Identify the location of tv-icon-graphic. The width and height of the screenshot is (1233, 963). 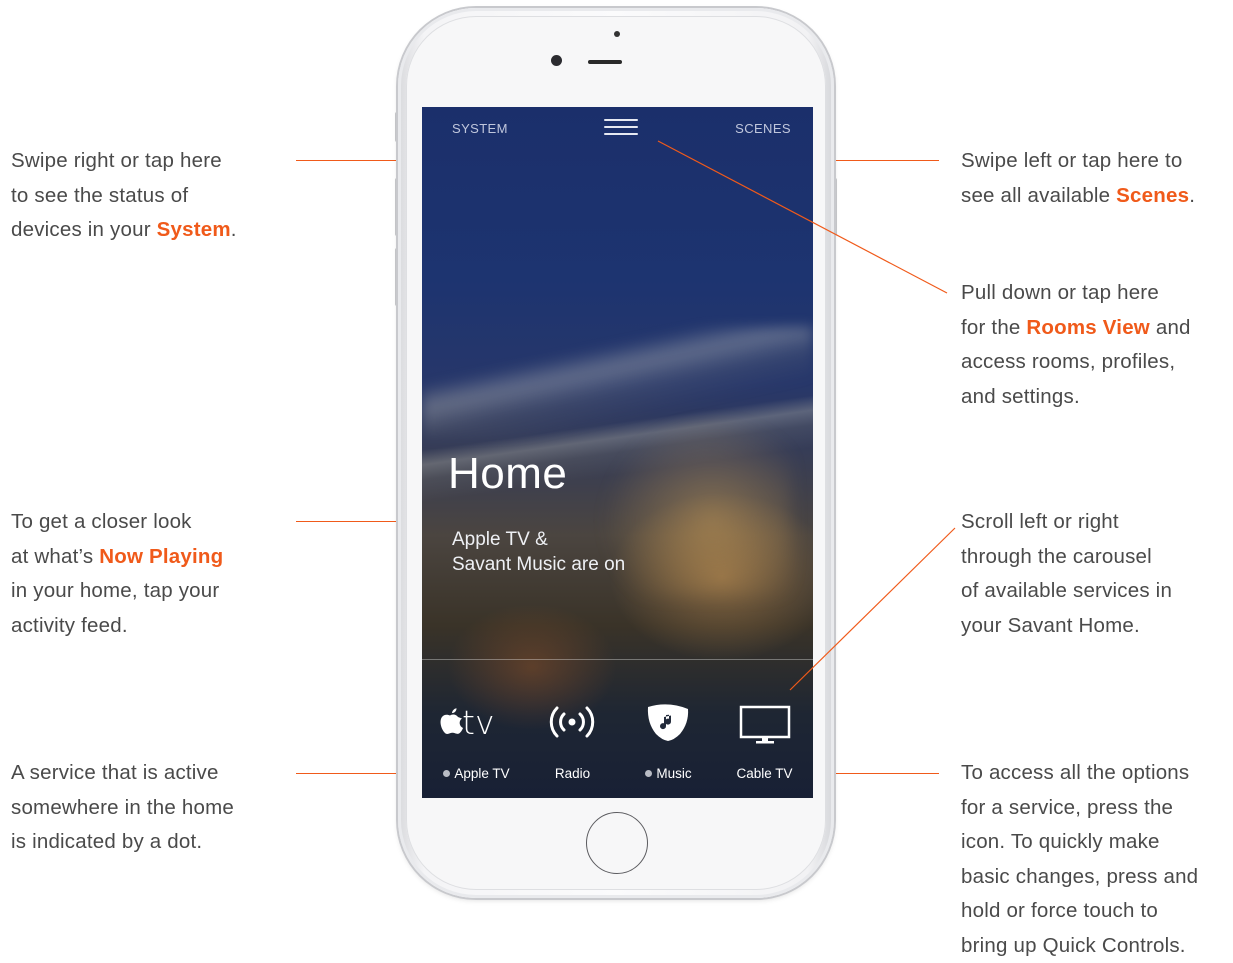
(764, 722).